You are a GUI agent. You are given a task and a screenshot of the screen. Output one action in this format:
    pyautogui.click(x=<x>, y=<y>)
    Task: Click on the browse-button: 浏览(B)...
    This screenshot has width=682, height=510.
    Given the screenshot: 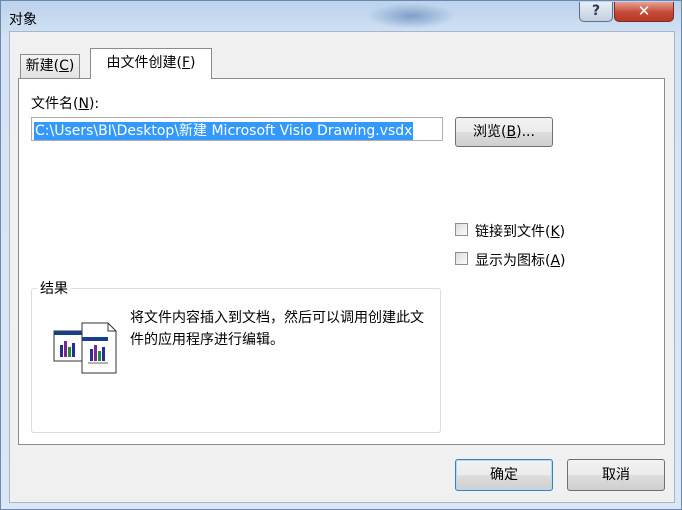 What is the action you would take?
    pyautogui.click(x=504, y=132)
    